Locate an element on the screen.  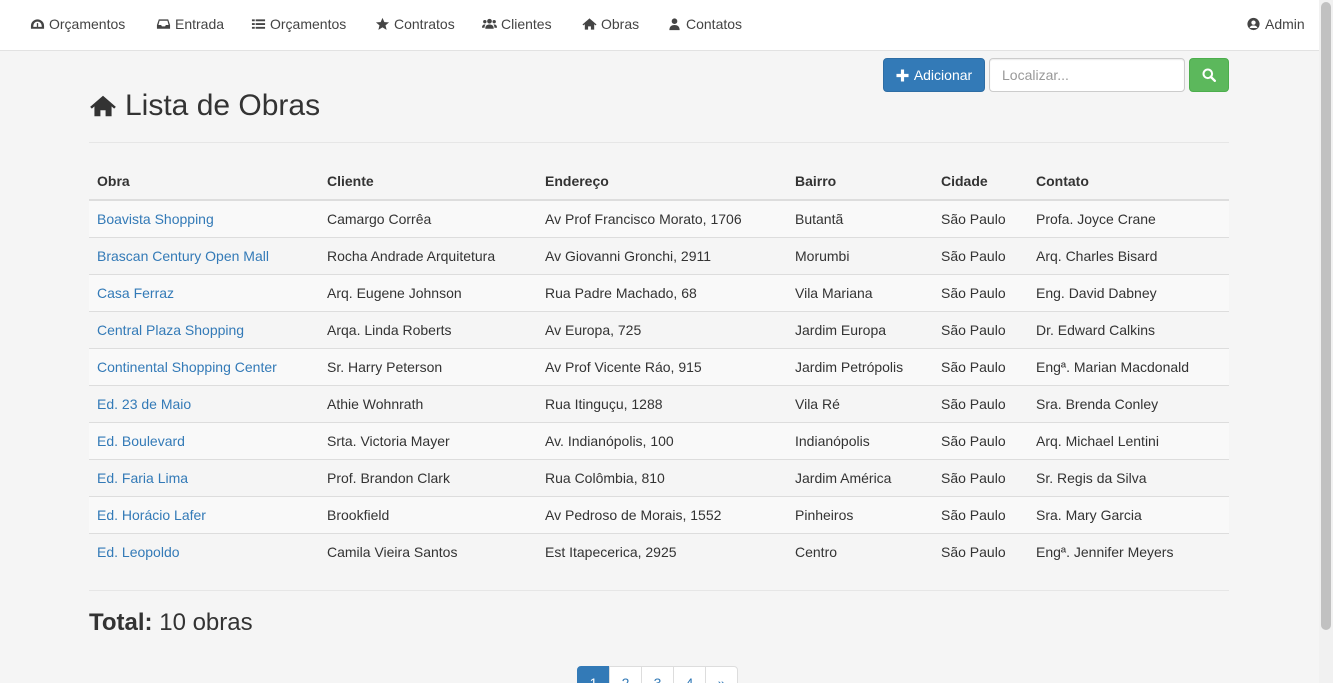
nav-item-label: Obras is located at coordinates (620, 24).